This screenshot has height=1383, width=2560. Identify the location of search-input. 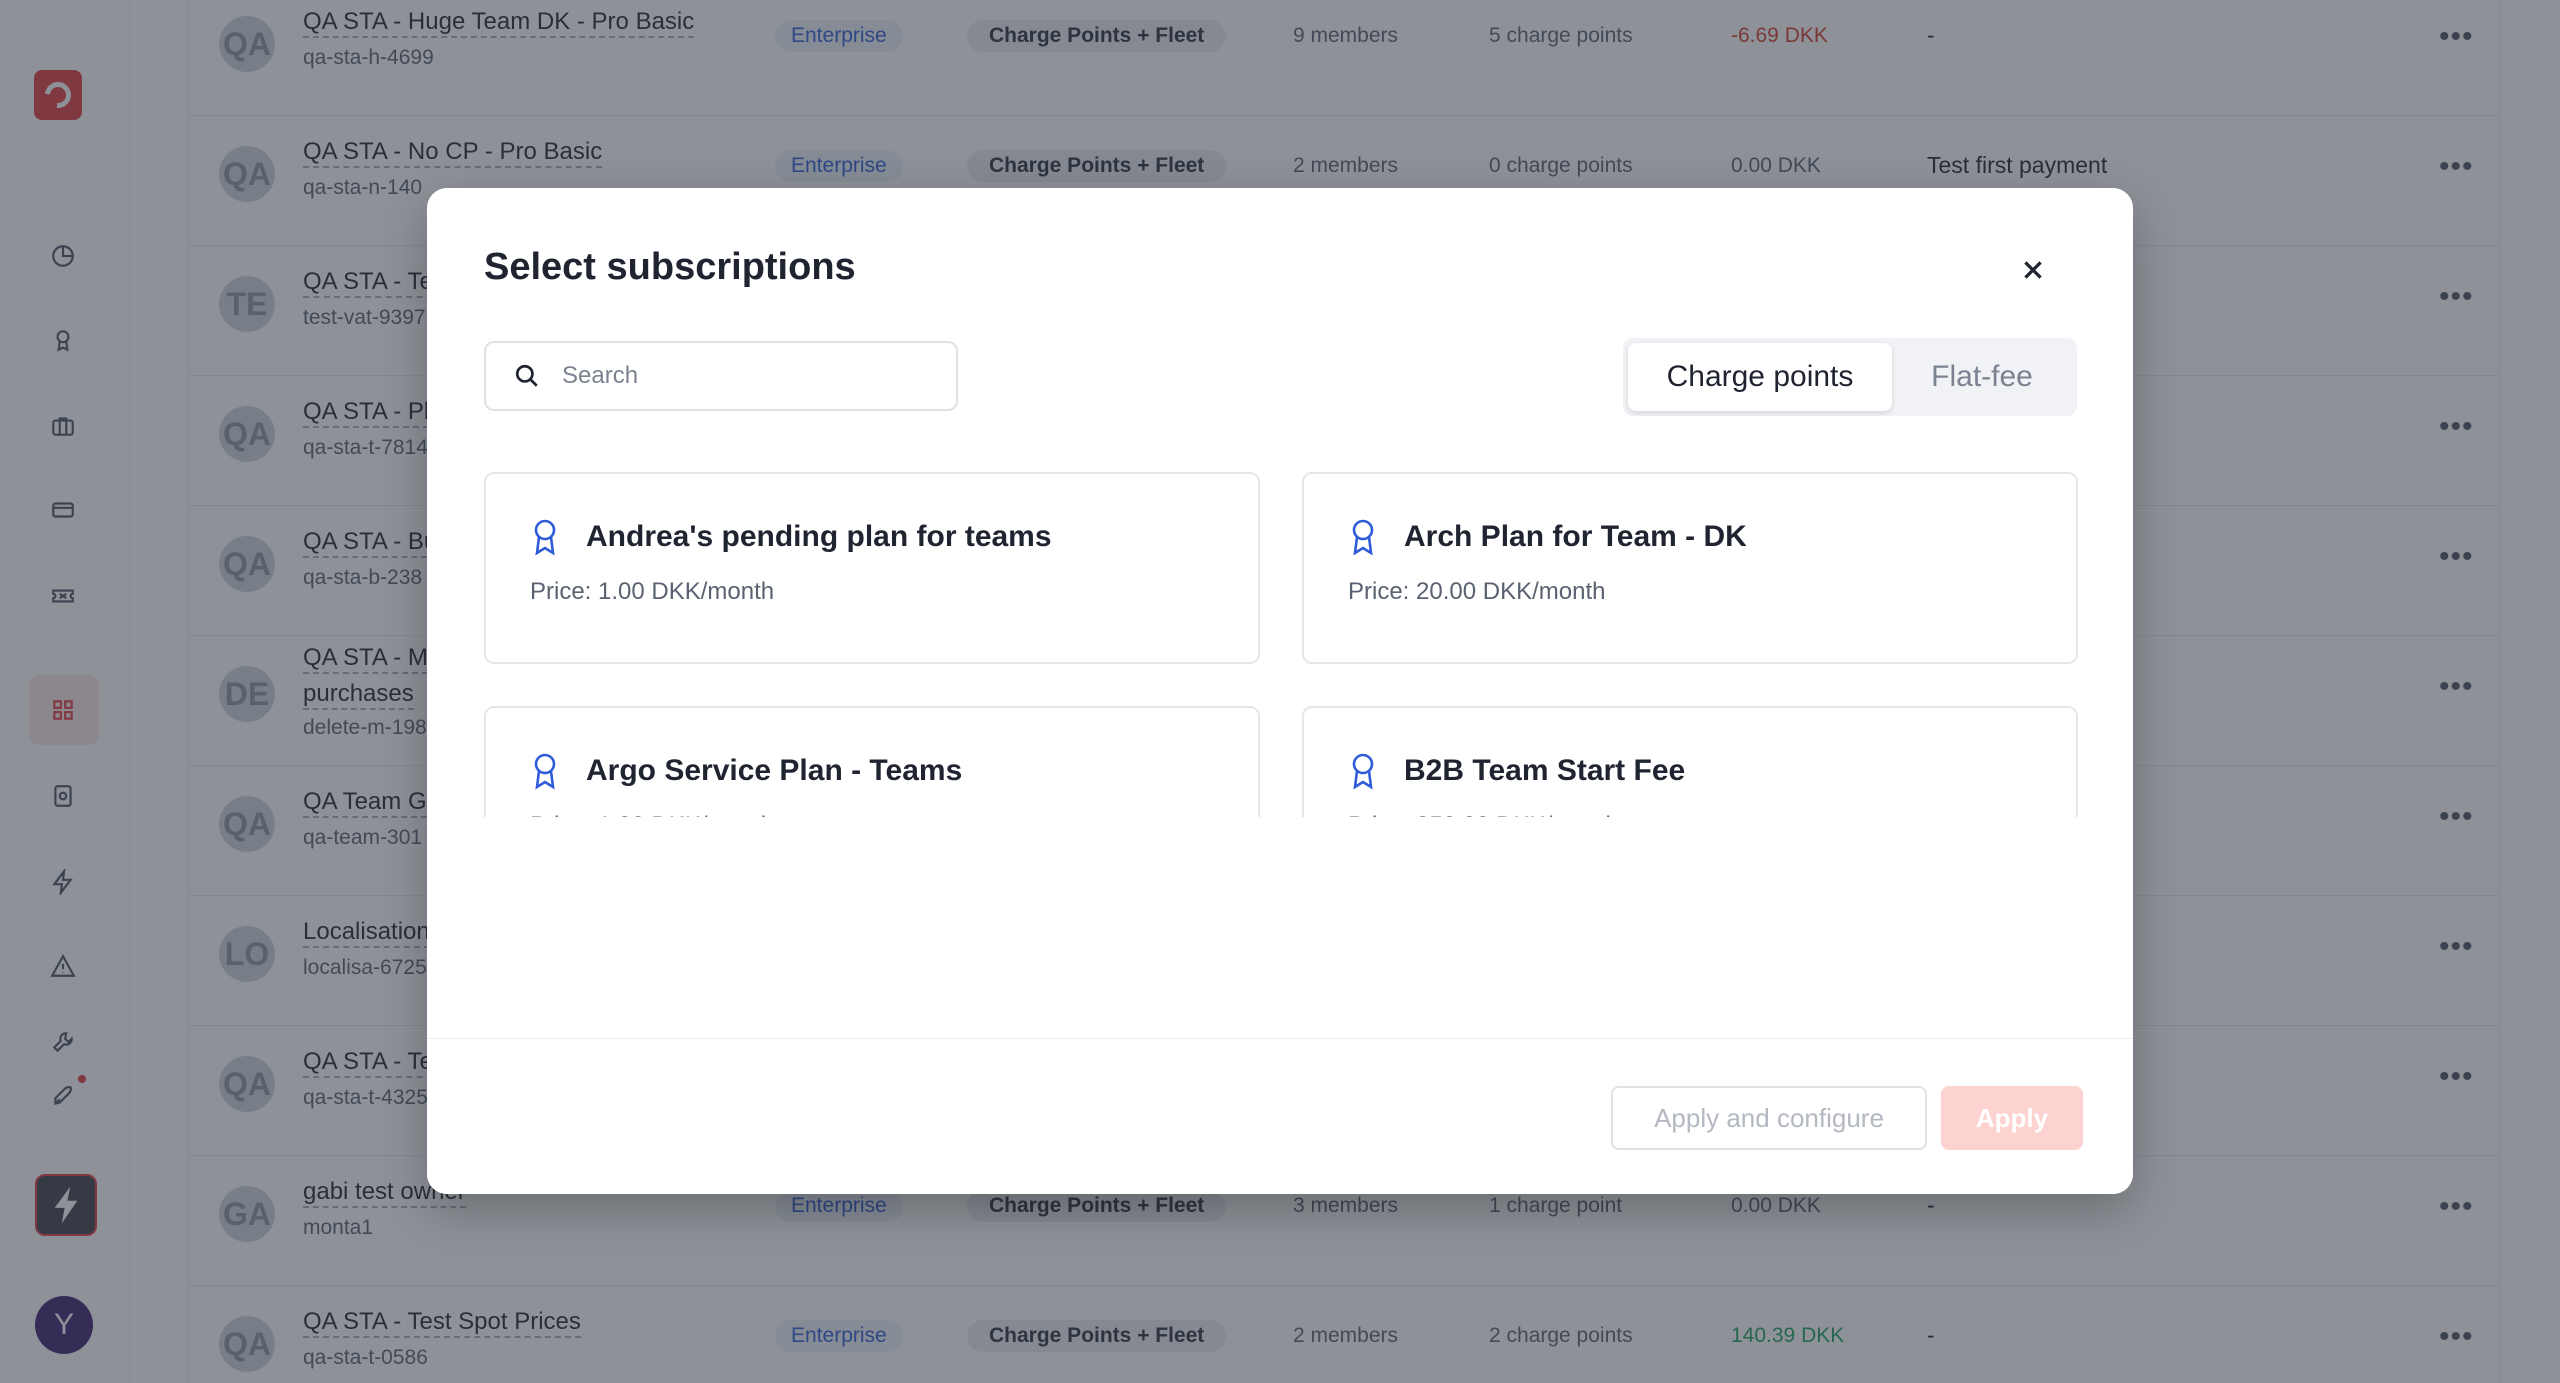
(752, 376).